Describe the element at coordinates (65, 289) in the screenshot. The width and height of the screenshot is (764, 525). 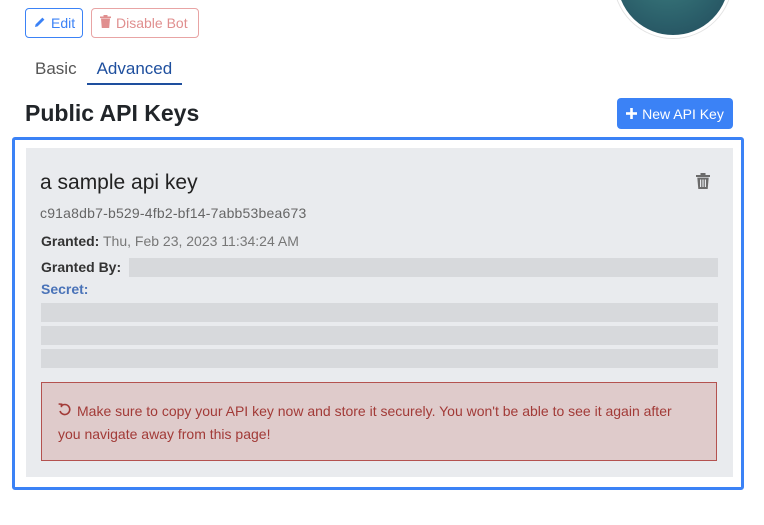
I see `secret-label: Secret:` at that location.